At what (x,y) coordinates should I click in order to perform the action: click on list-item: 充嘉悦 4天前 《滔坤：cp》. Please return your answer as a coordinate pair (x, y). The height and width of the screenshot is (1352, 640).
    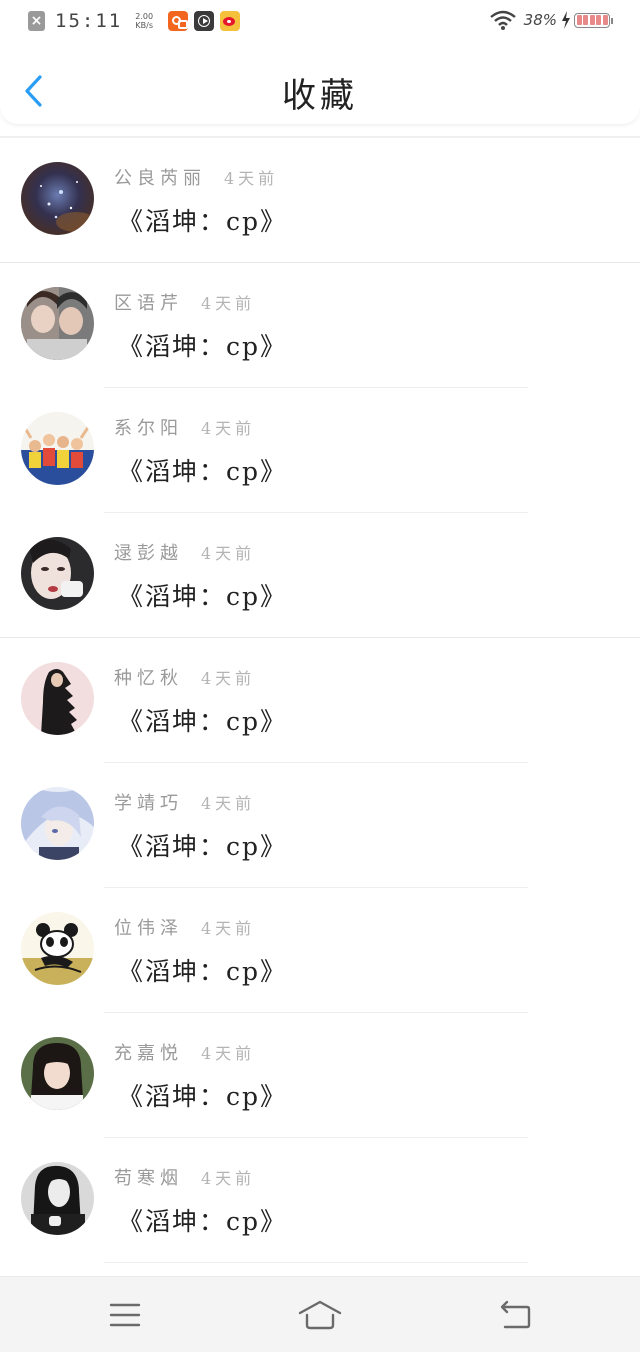
    Looking at the image, I should click on (320, 1075).